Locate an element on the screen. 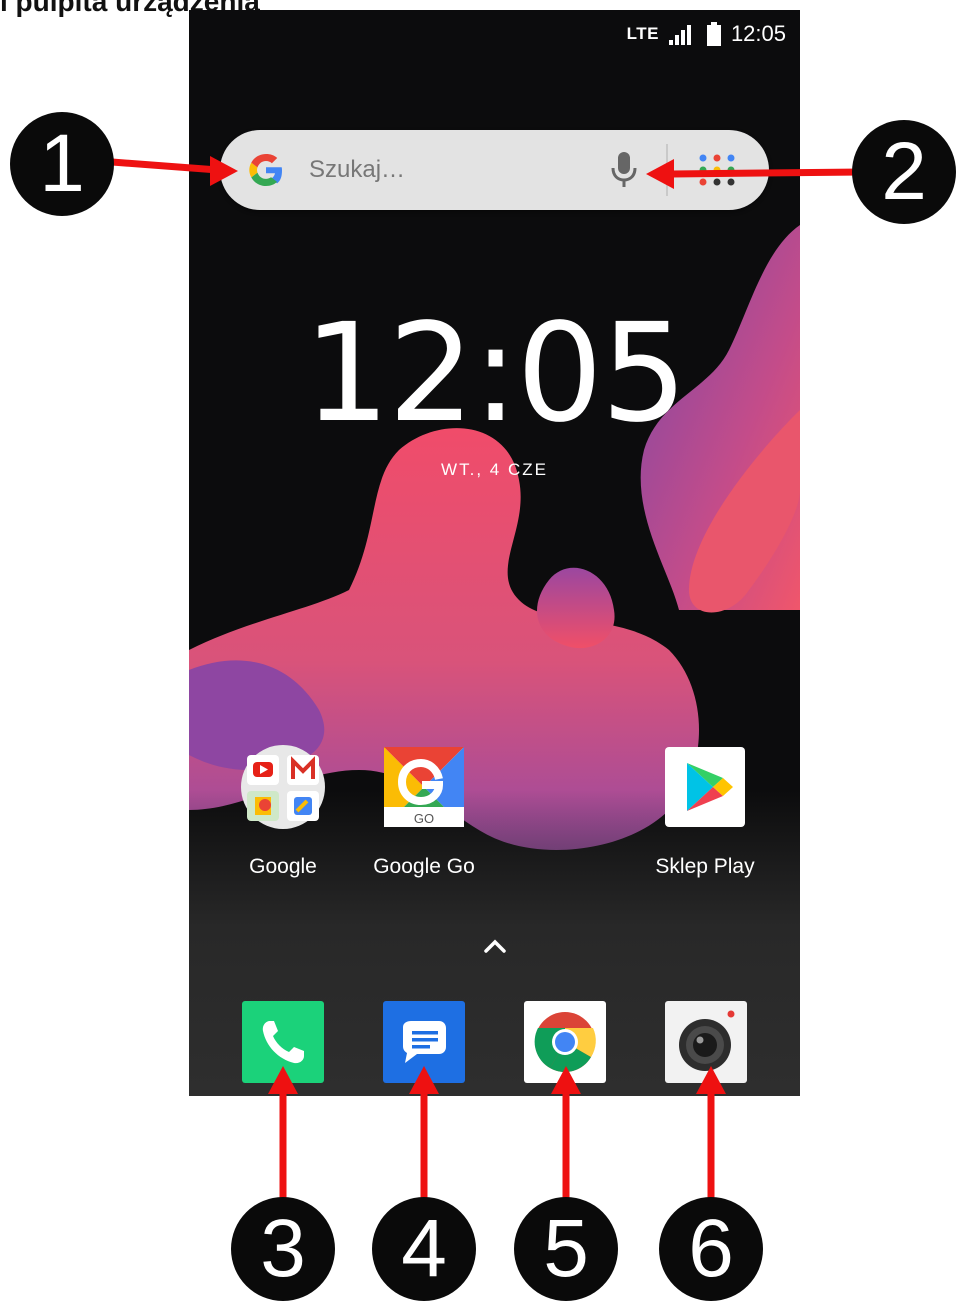  annotation-badge-2: 2 is located at coordinates (904, 172).